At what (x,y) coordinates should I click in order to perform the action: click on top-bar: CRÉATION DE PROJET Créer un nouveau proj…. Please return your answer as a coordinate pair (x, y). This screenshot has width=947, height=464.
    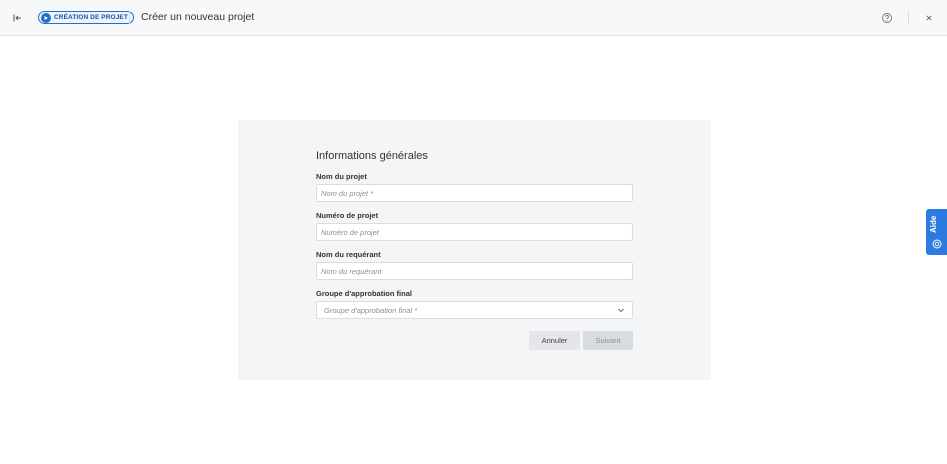
    Looking at the image, I should click on (473, 18).